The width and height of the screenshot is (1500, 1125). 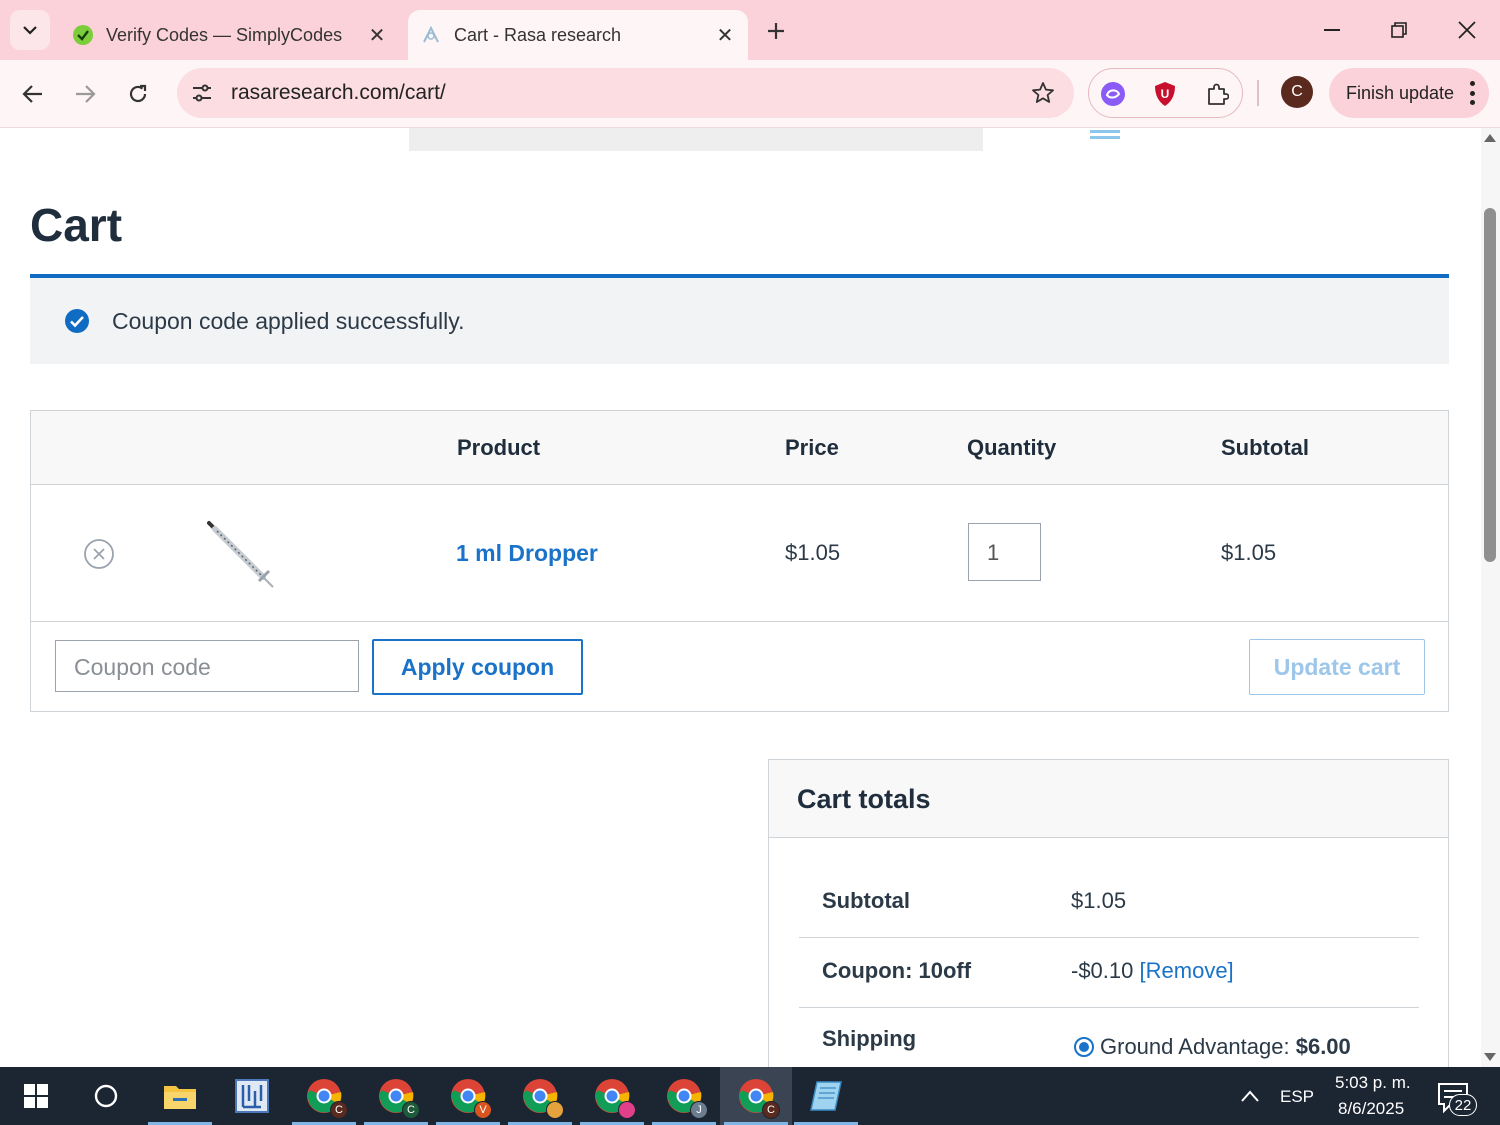 I want to click on apply-coupon-button: Apply coupon, so click(x=477, y=667).